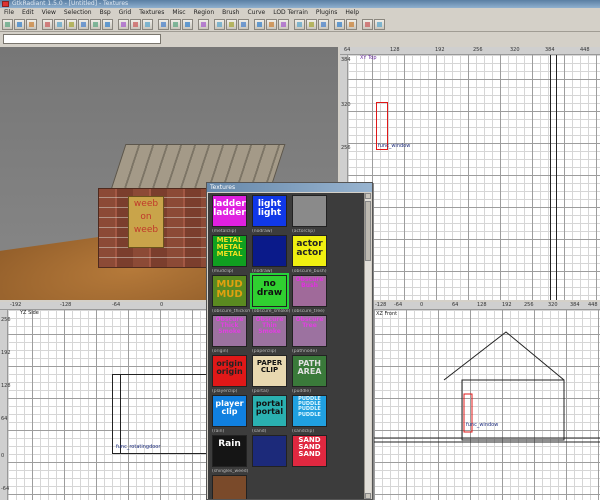  What do you see at coordinates (147, 24) in the screenshot?
I see `select-inside-icon` at bounding box center [147, 24].